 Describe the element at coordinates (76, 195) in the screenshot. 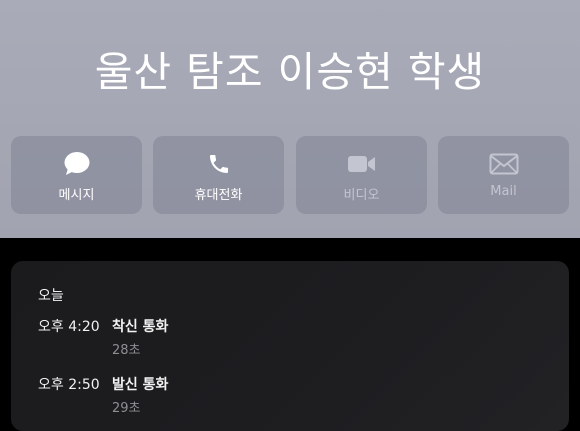

I see `message-button-label: 메시지` at that location.